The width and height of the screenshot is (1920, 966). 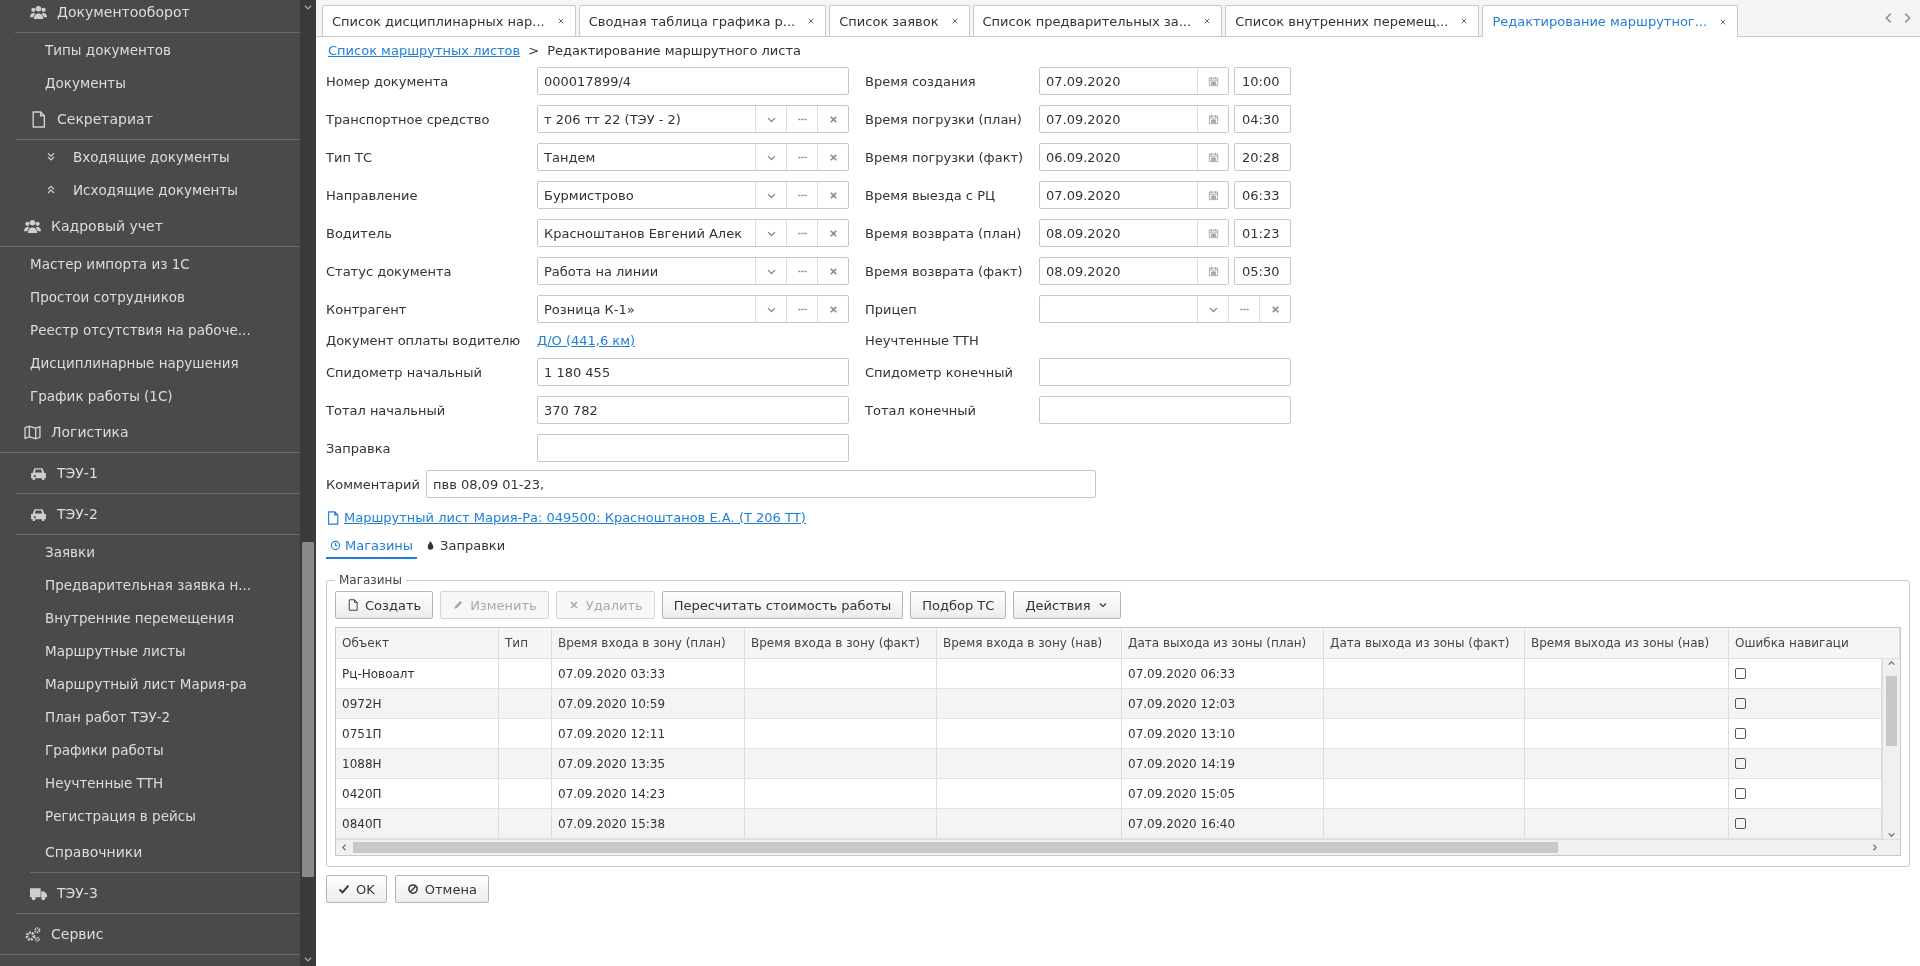 What do you see at coordinates (1262, 157) in the screenshot?
I see `time-field: 20:28` at bounding box center [1262, 157].